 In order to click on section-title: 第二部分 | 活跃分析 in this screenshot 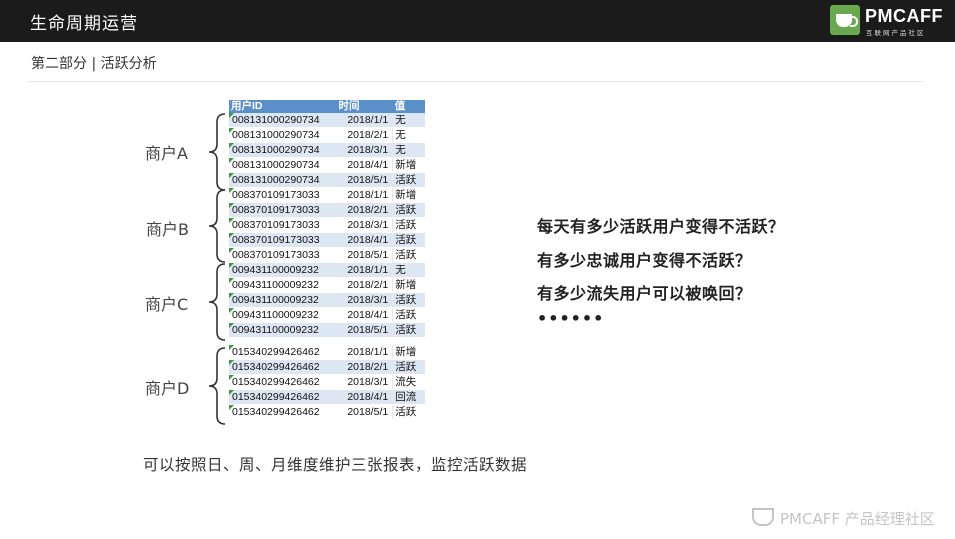, I will do `click(94, 64)`.